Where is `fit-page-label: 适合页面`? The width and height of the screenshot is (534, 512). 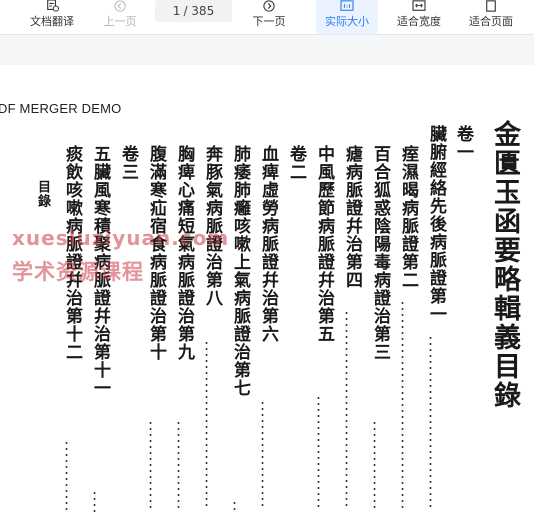 fit-page-label: 适合页面 is located at coordinates (491, 21).